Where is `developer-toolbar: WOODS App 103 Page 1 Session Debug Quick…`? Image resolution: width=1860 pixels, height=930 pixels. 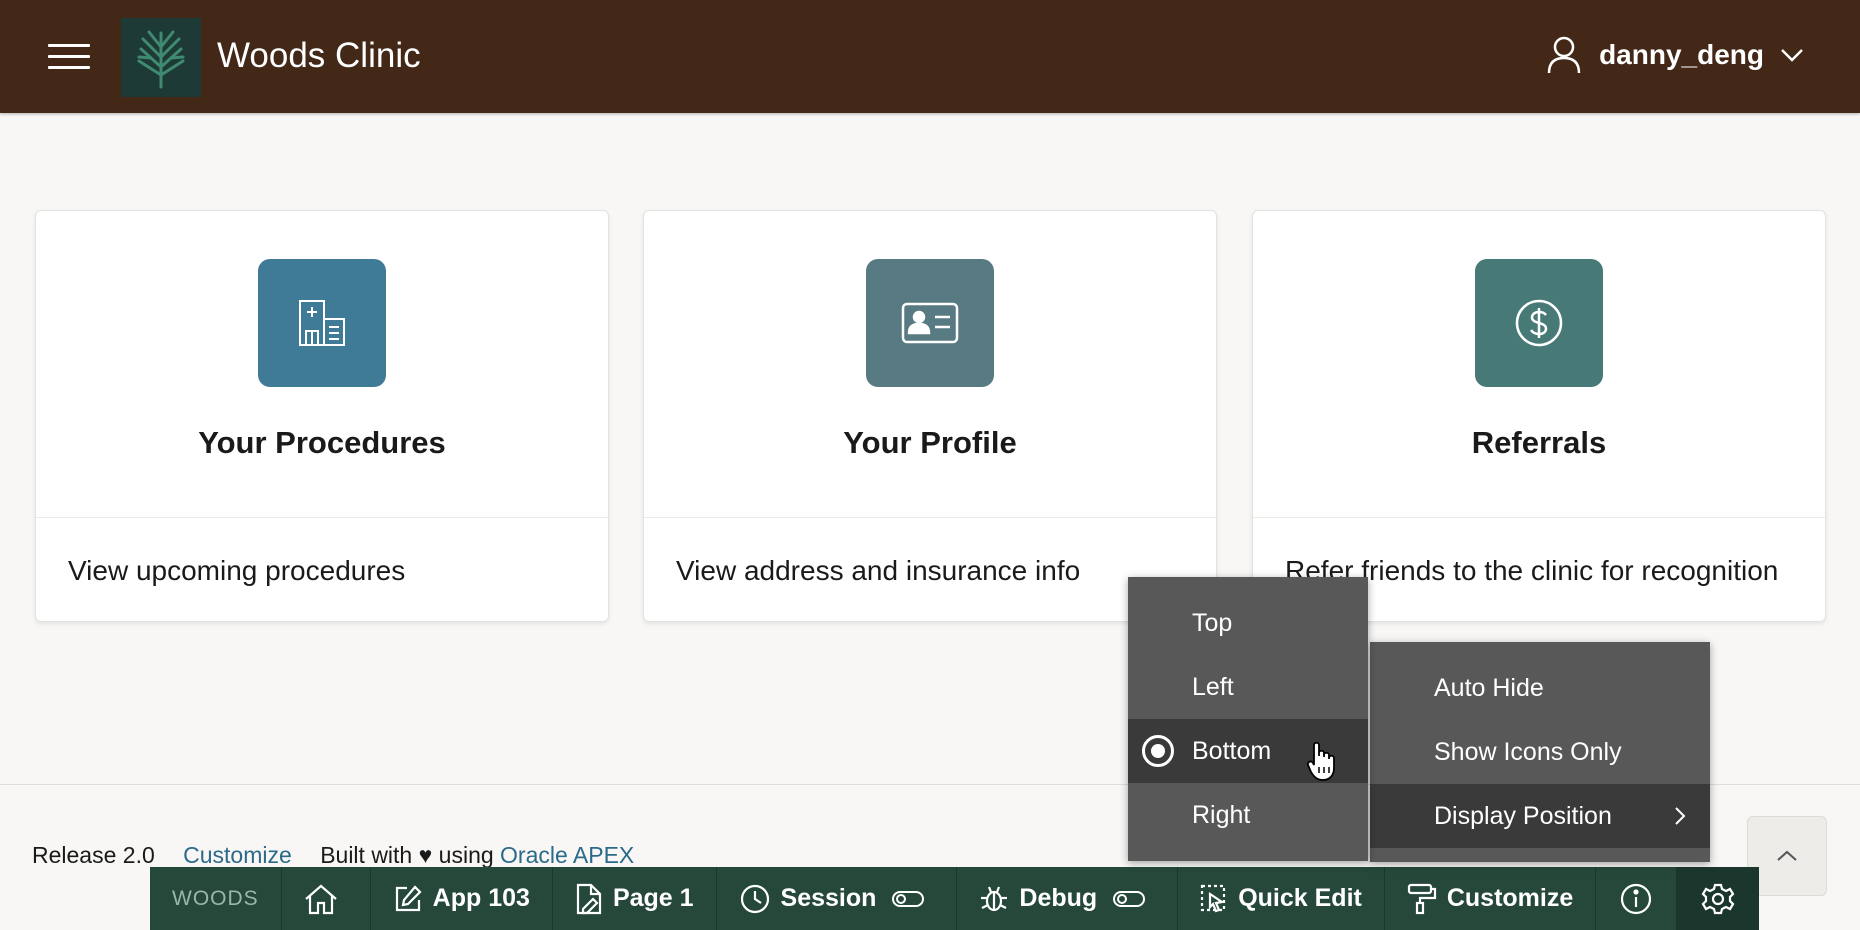 developer-toolbar: WOODS App 103 Page 1 Session Debug Quick… is located at coordinates (955, 898).